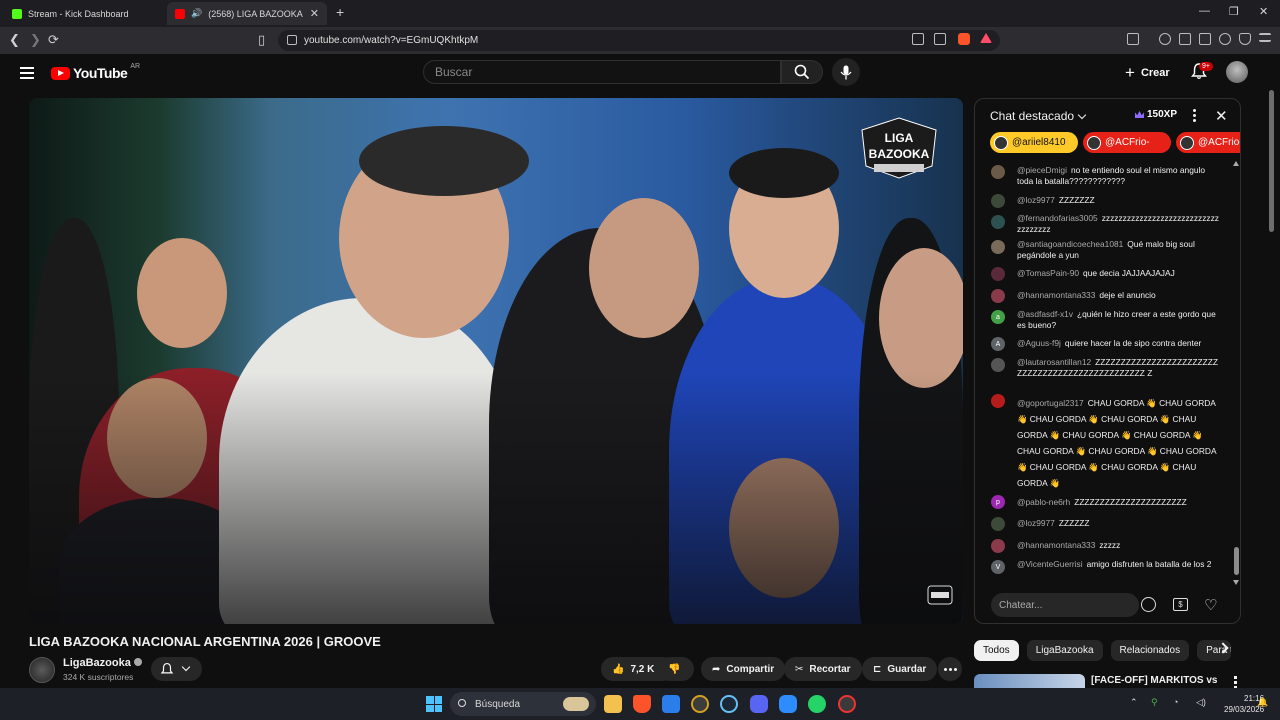 This screenshot has height=720, width=1280. I want to click on brave-browser-icon, so click(642, 704).